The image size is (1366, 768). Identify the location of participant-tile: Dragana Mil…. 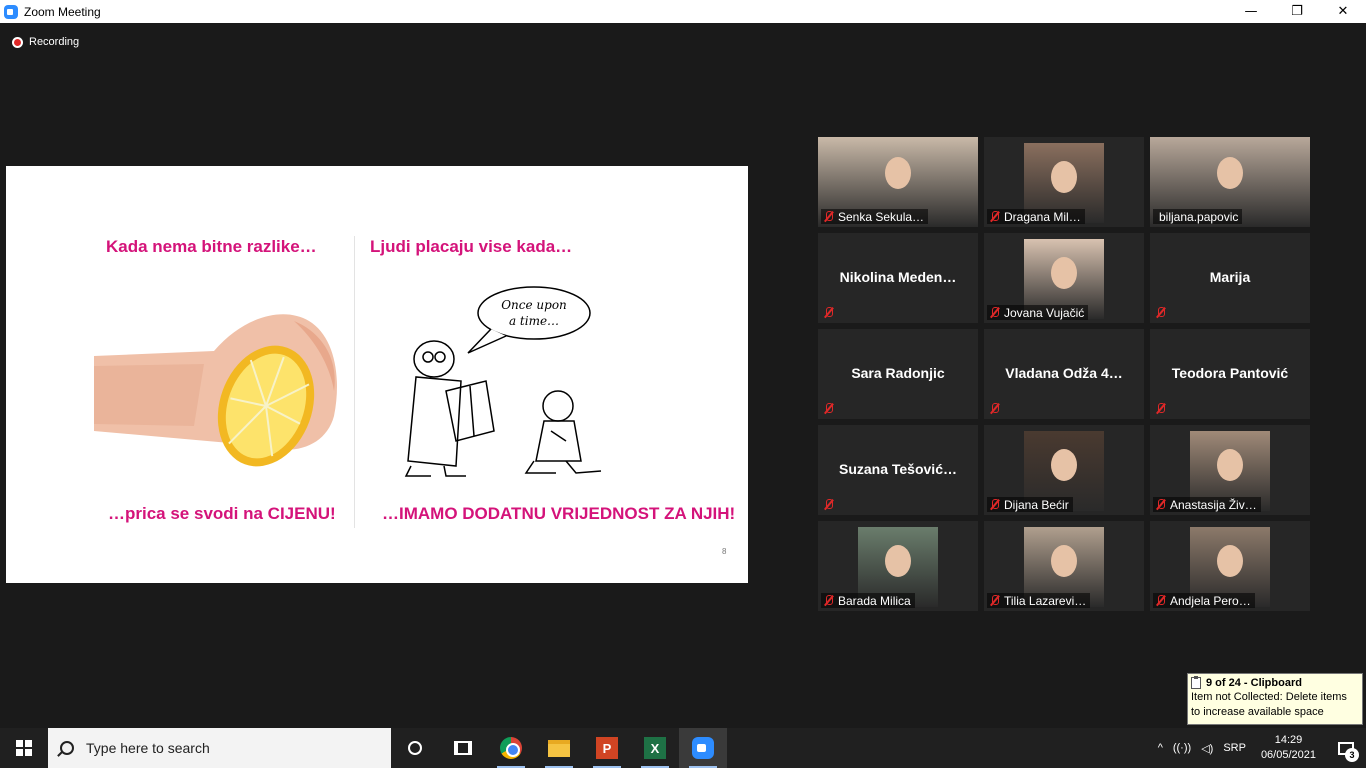
(1064, 182).